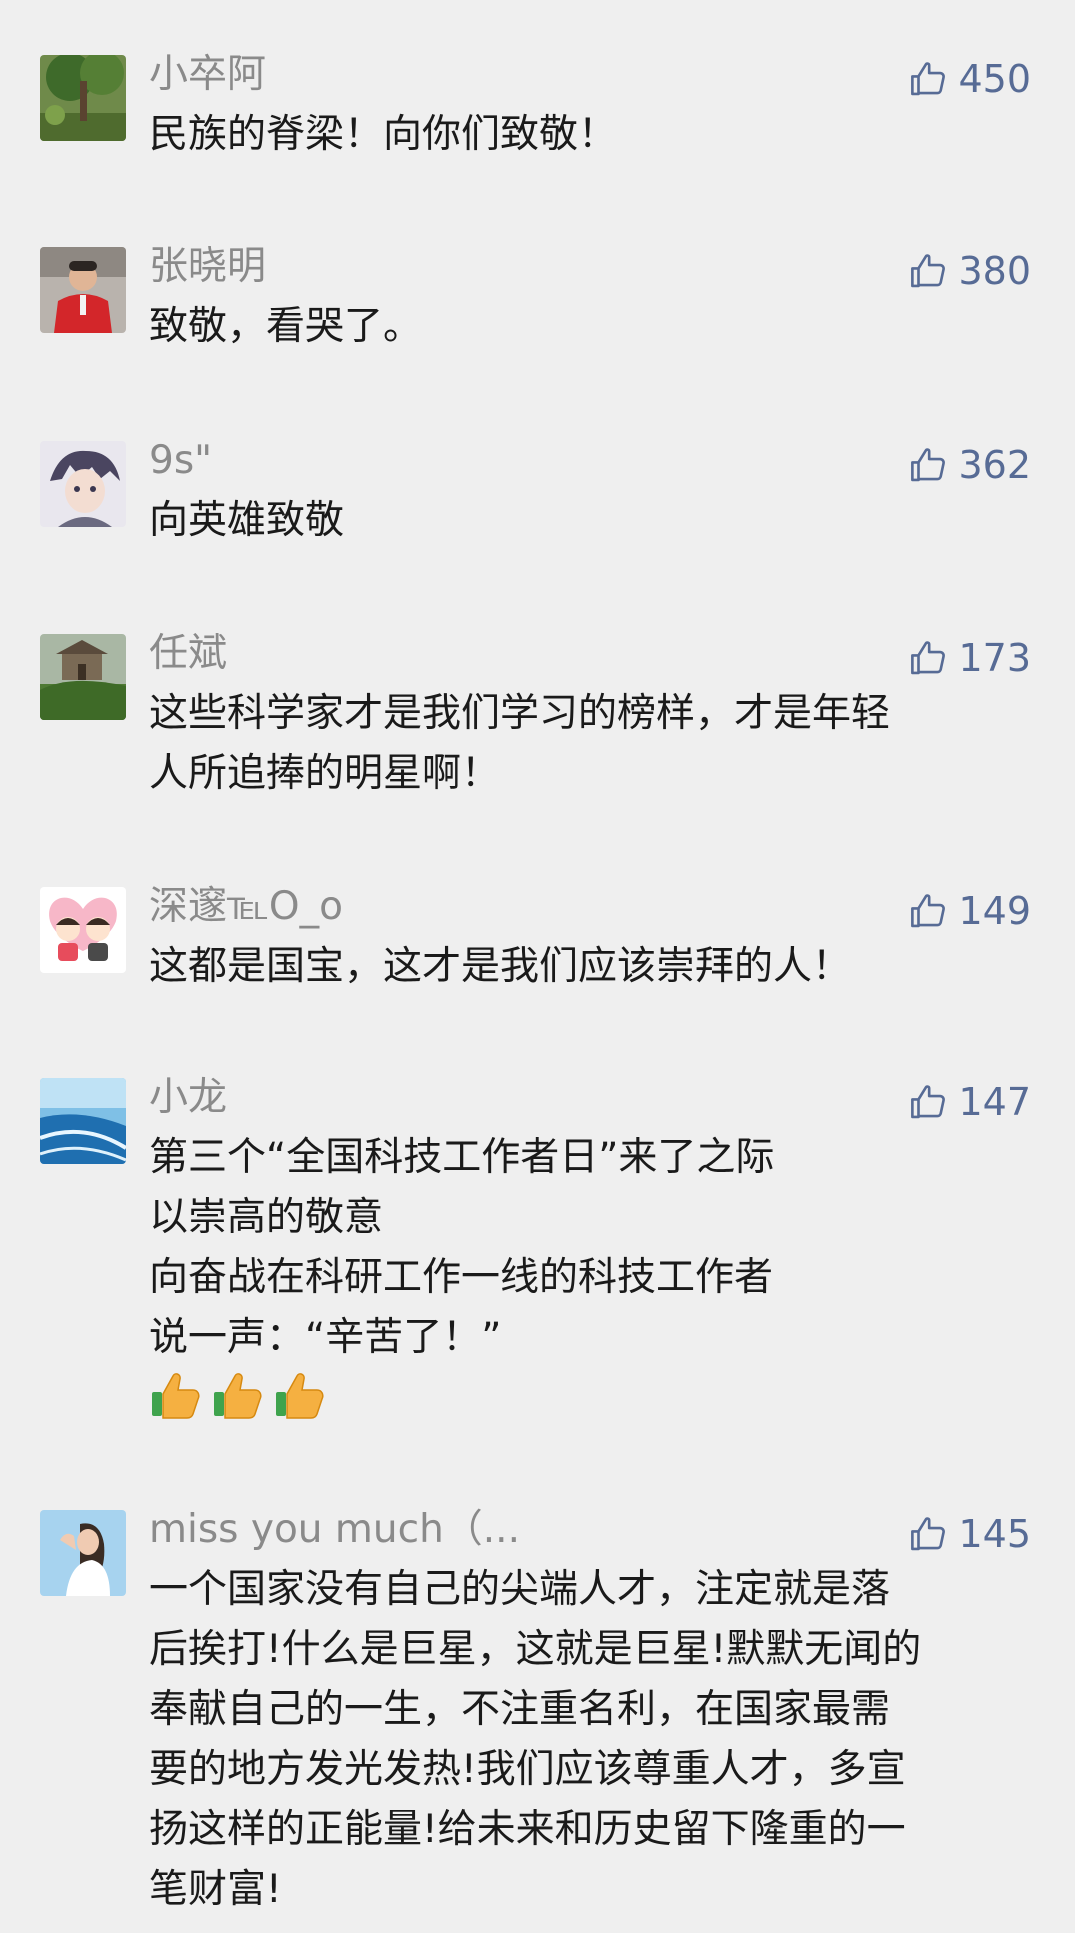 This screenshot has width=1075, height=1933. I want to click on like-button: 147, so click(969, 1102).